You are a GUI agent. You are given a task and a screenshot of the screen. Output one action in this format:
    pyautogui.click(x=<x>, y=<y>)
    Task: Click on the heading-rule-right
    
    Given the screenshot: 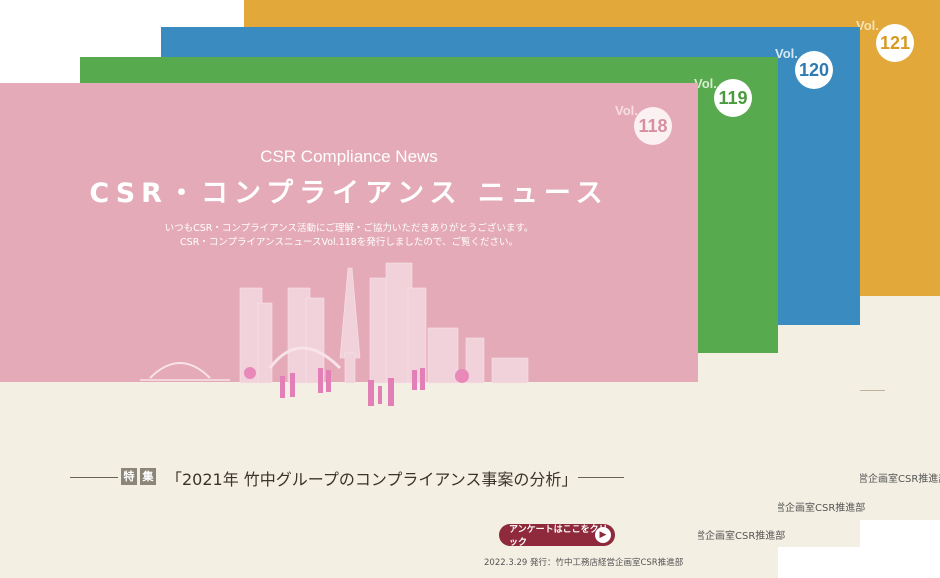 What is the action you would take?
    pyautogui.click(x=601, y=477)
    